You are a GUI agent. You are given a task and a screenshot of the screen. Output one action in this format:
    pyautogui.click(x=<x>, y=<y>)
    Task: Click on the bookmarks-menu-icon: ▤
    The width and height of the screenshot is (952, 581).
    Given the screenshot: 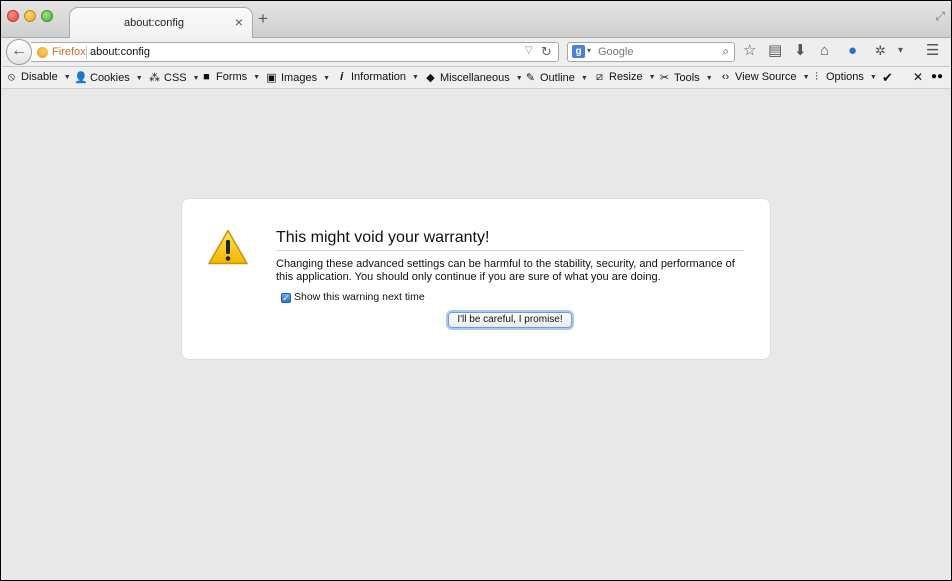 What is the action you would take?
    pyautogui.click(x=775, y=51)
    